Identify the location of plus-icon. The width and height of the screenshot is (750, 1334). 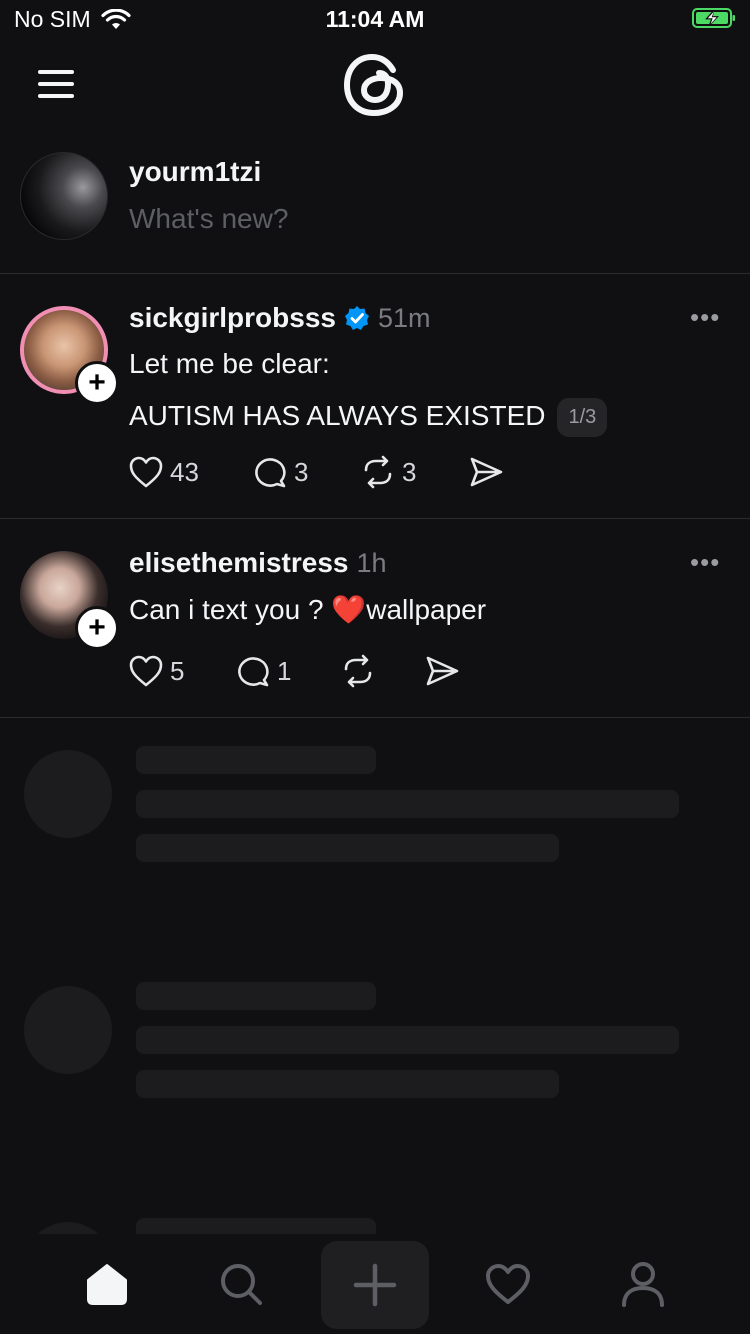
(375, 1285).